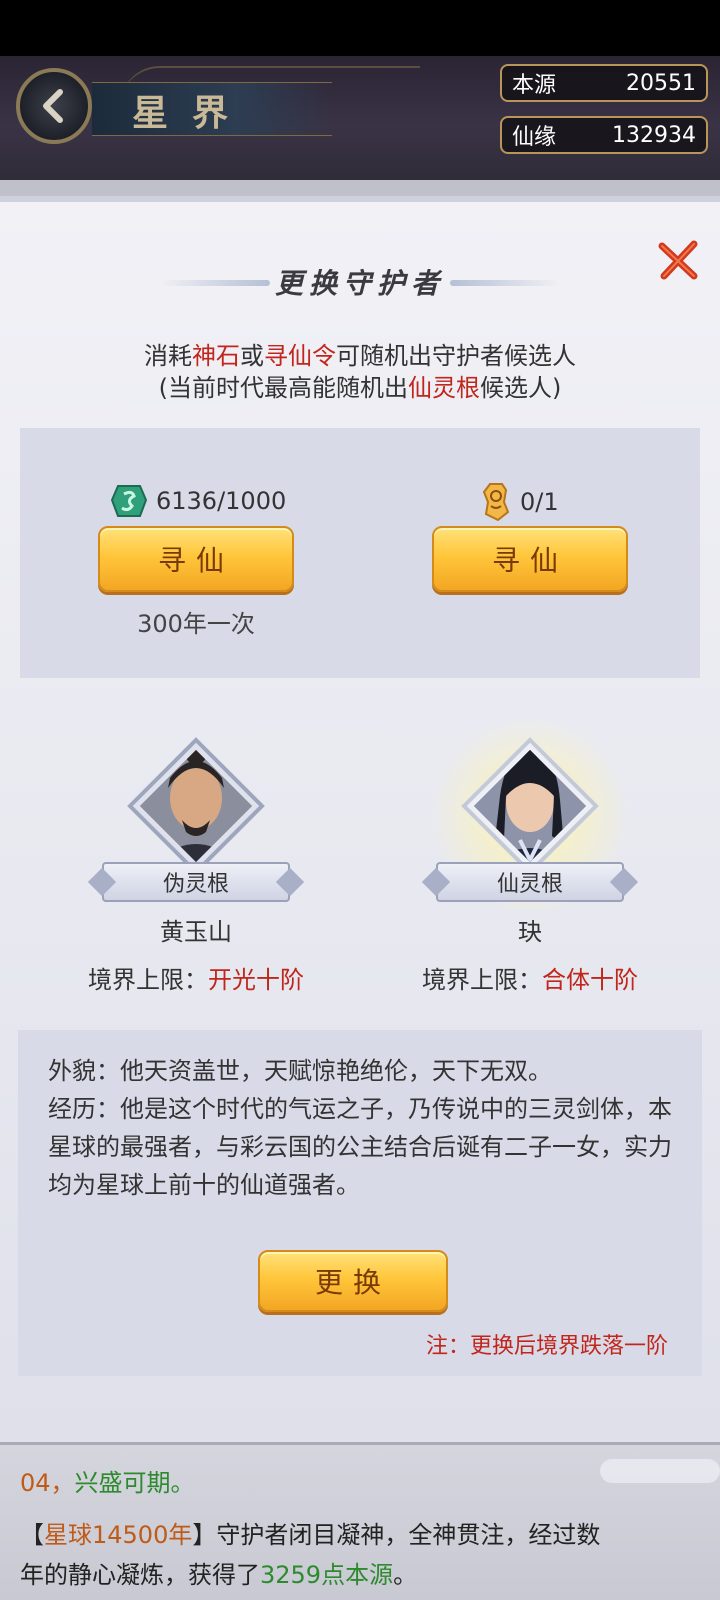 The width and height of the screenshot is (720, 1600). What do you see at coordinates (530, 882) in the screenshot?
I see `spirit-root-badge: 仙灵根` at bounding box center [530, 882].